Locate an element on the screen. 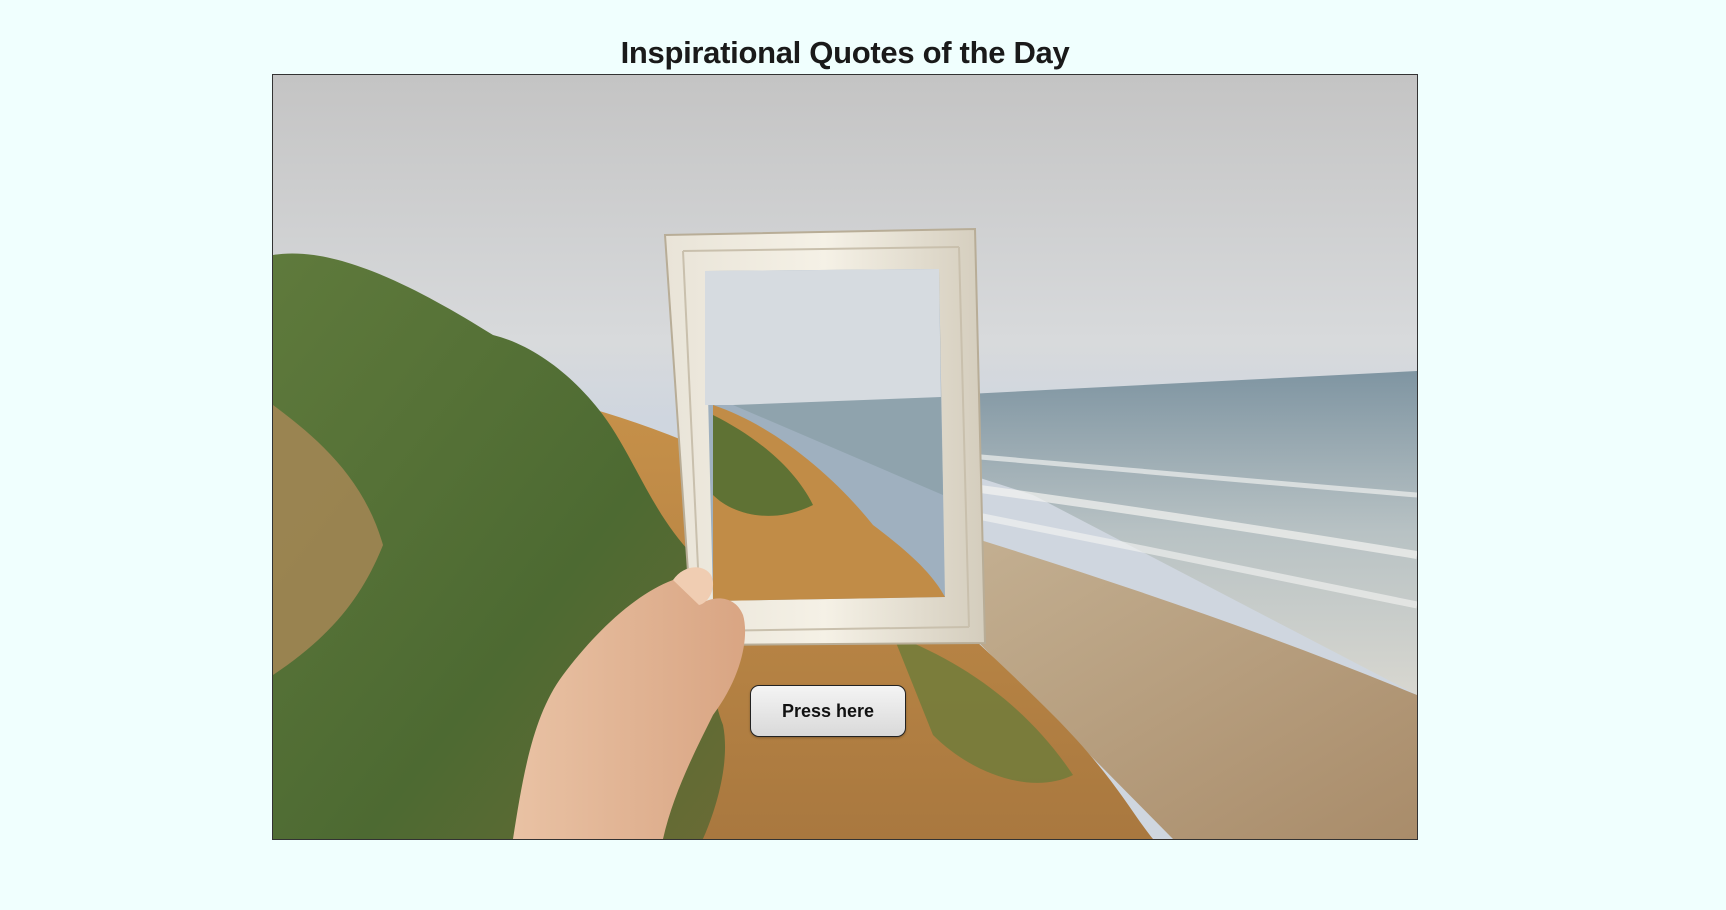 The width and height of the screenshot is (1726, 910). page-title: Inspirational Quotes of the Day is located at coordinates (845, 52).